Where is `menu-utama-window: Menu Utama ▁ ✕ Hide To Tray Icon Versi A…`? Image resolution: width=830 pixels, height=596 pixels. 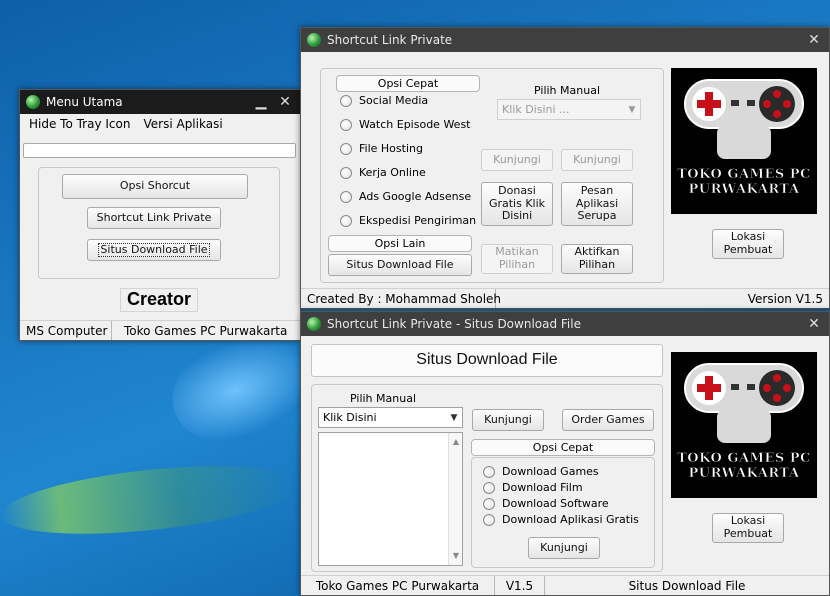 menu-utama-window: Menu Utama ▁ ✕ Hide To Tray Icon Versi A… is located at coordinates (160, 215).